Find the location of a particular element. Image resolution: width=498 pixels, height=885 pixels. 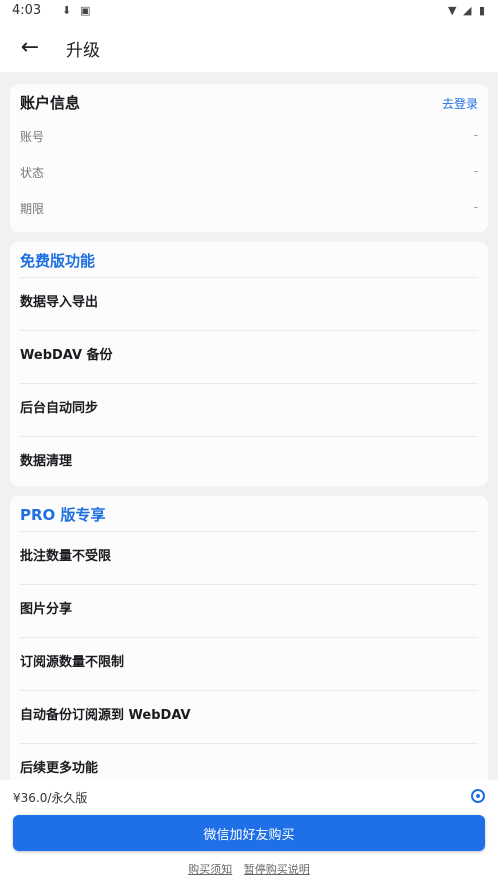

price-label: ¥36.0/永久版 is located at coordinates (50, 798).